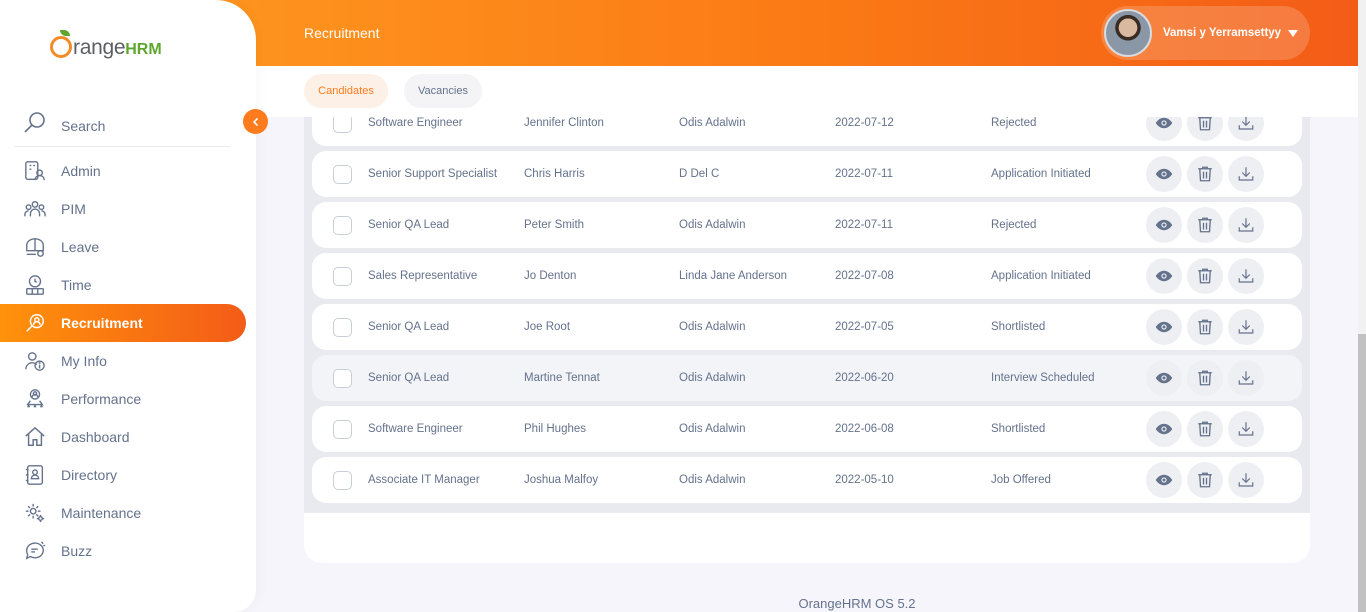 The width and height of the screenshot is (1366, 612). What do you see at coordinates (443, 91) in the screenshot?
I see `tab-vacancies: Vacancies` at bounding box center [443, 91].